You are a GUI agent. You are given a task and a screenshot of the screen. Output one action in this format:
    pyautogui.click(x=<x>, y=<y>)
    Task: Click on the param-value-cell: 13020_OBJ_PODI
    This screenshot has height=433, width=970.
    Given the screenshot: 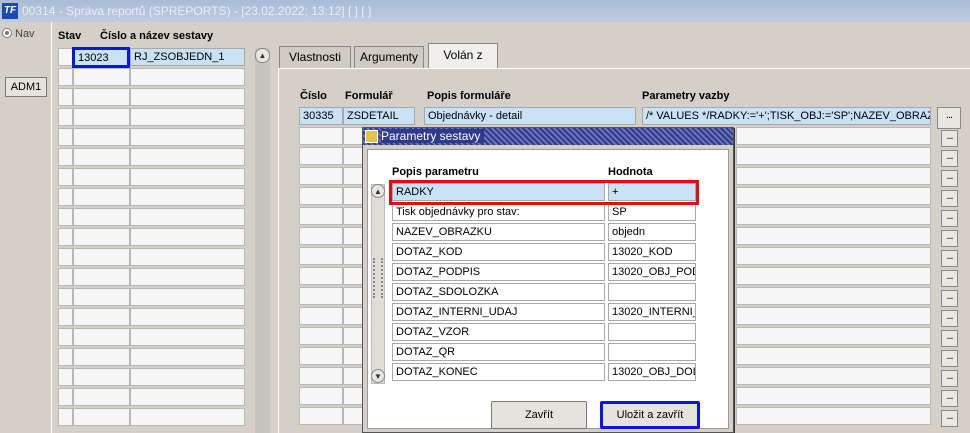 What is the action you would take?
    pyautogui.click(x=652, y=272)
    